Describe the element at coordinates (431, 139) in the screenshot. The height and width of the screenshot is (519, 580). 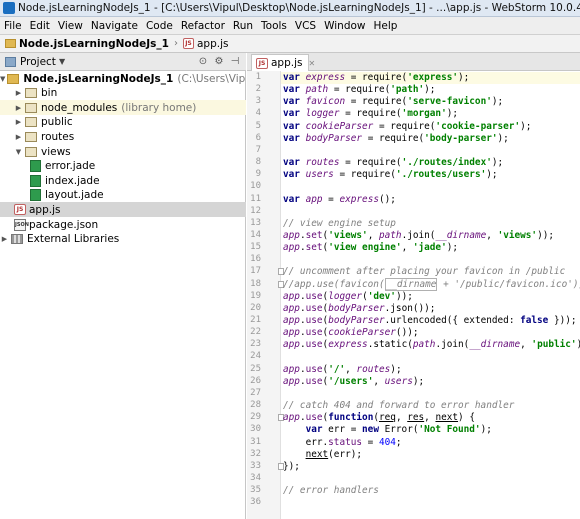
I see `code-line: var bodyParser = require('body-parser');` at that location.